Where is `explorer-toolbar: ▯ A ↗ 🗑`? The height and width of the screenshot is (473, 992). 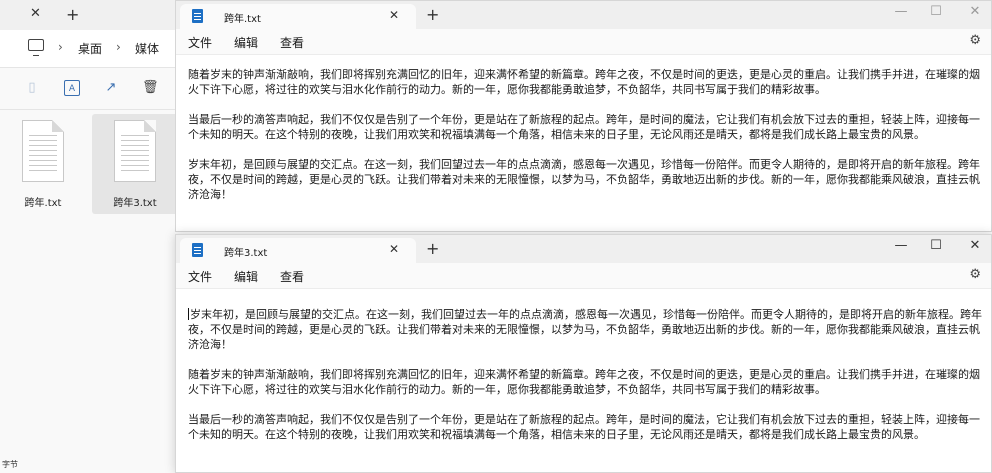 explorer-toolbar: ▯ A ↗ 🗑 is located at coordinates (90, 89).